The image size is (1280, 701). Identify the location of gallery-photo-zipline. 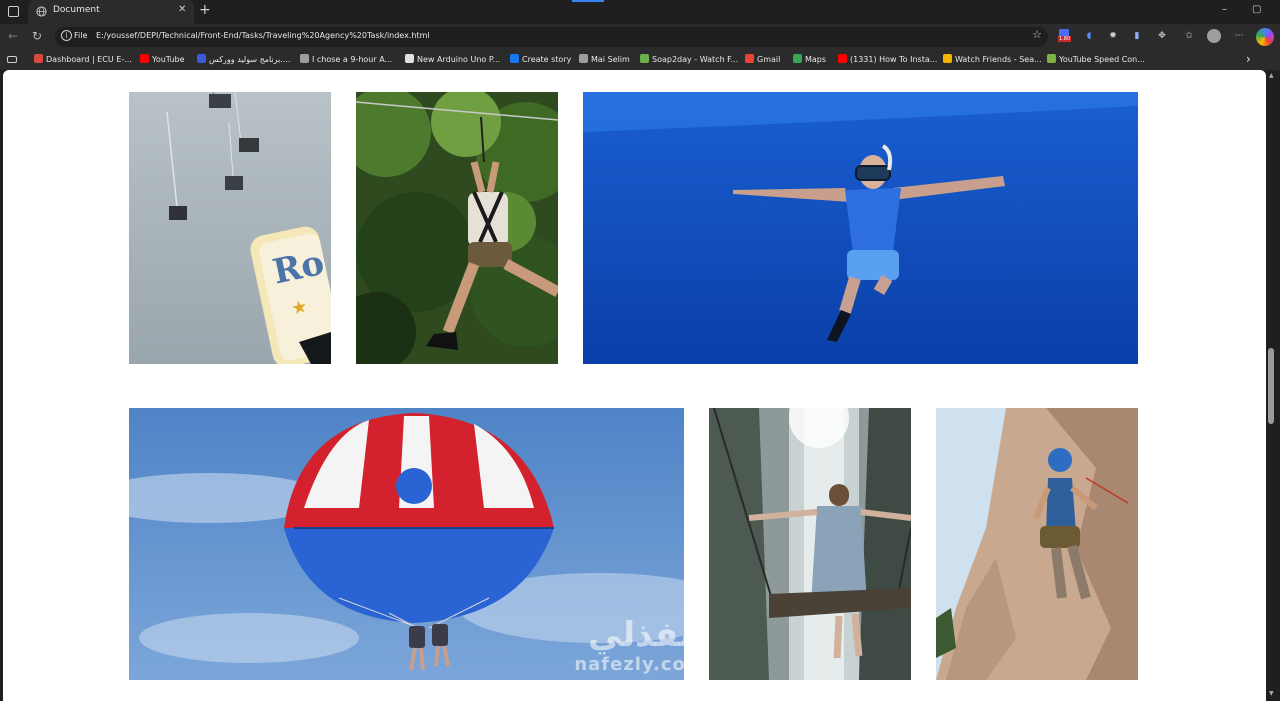
(457, 228).